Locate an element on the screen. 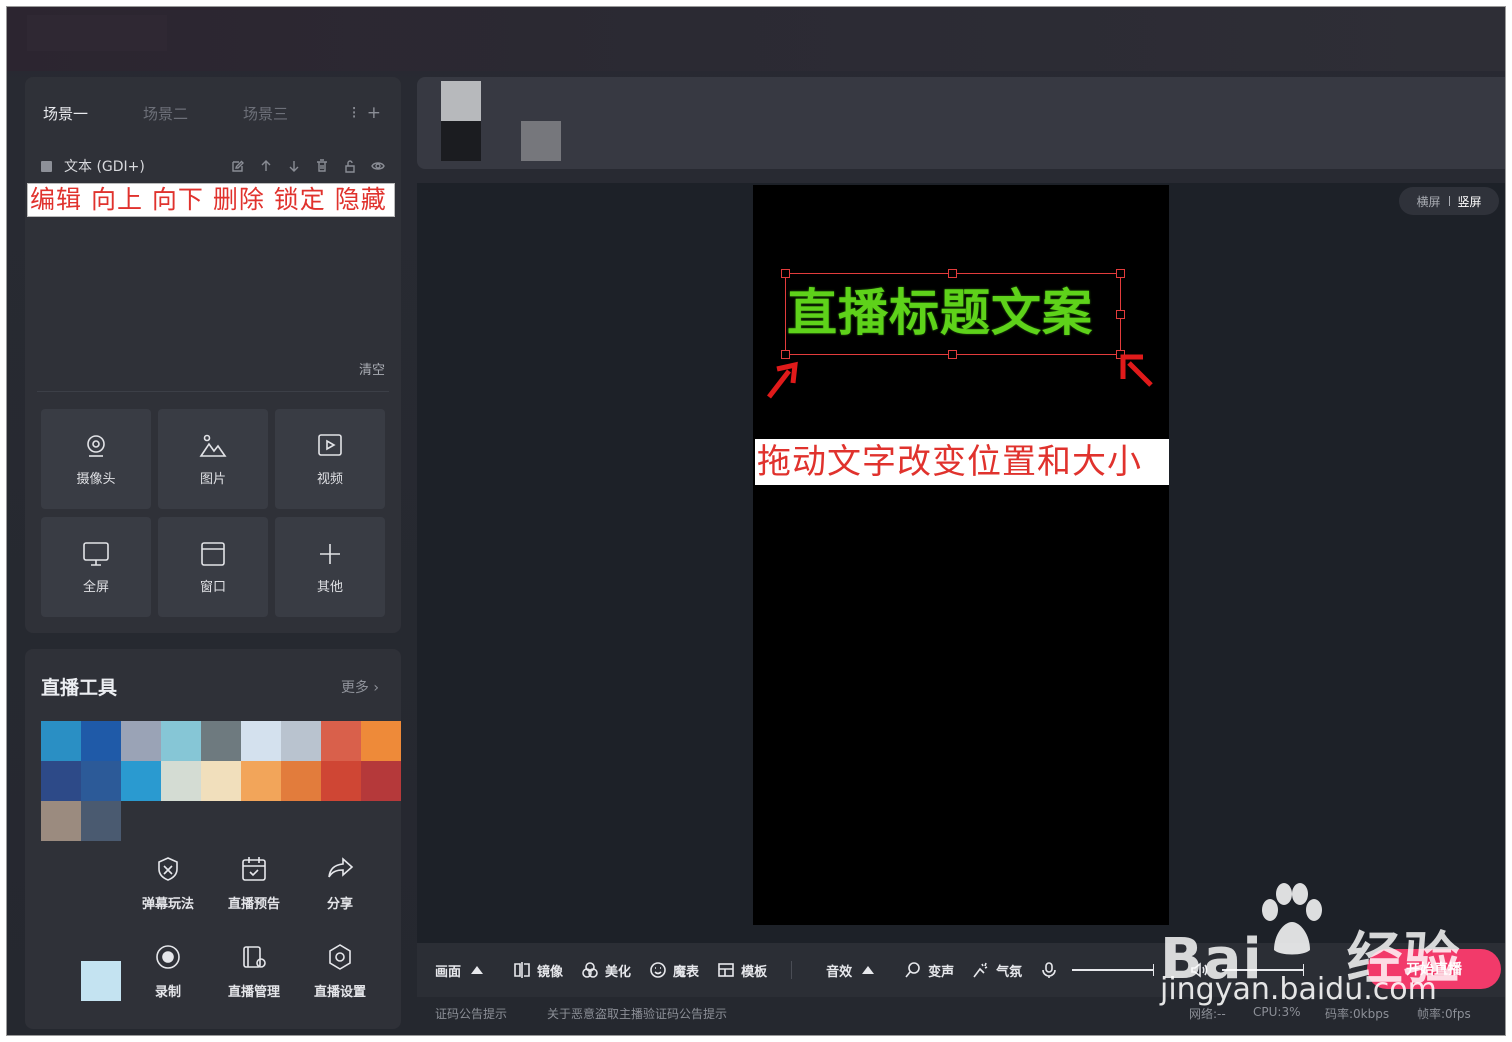 This screenshot has width=1512, height=1042. live-settings-button: 直播设置 is located at coordinates (340, 971).